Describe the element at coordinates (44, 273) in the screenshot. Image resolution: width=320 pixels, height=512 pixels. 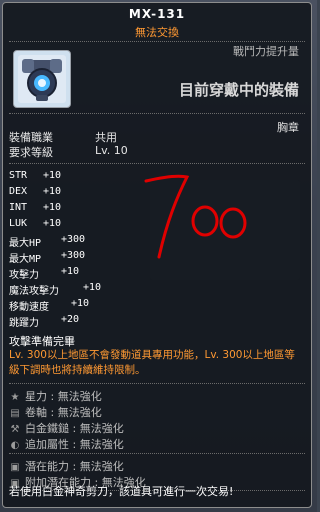
I see `stat-attack: 攻擊力 +10` at that location.